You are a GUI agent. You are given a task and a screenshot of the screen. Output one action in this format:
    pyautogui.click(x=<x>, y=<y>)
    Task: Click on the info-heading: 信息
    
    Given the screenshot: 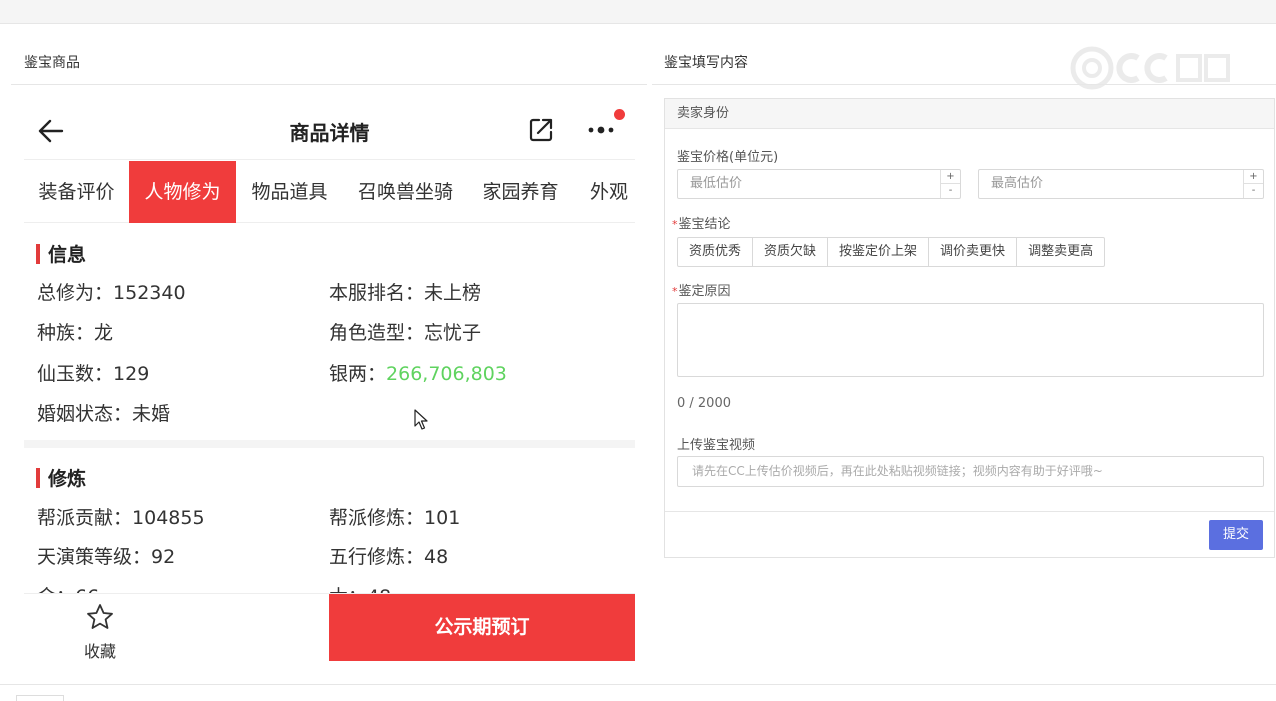 What is the action you would take?
    pyautogui.click(x=61, y=253)
    